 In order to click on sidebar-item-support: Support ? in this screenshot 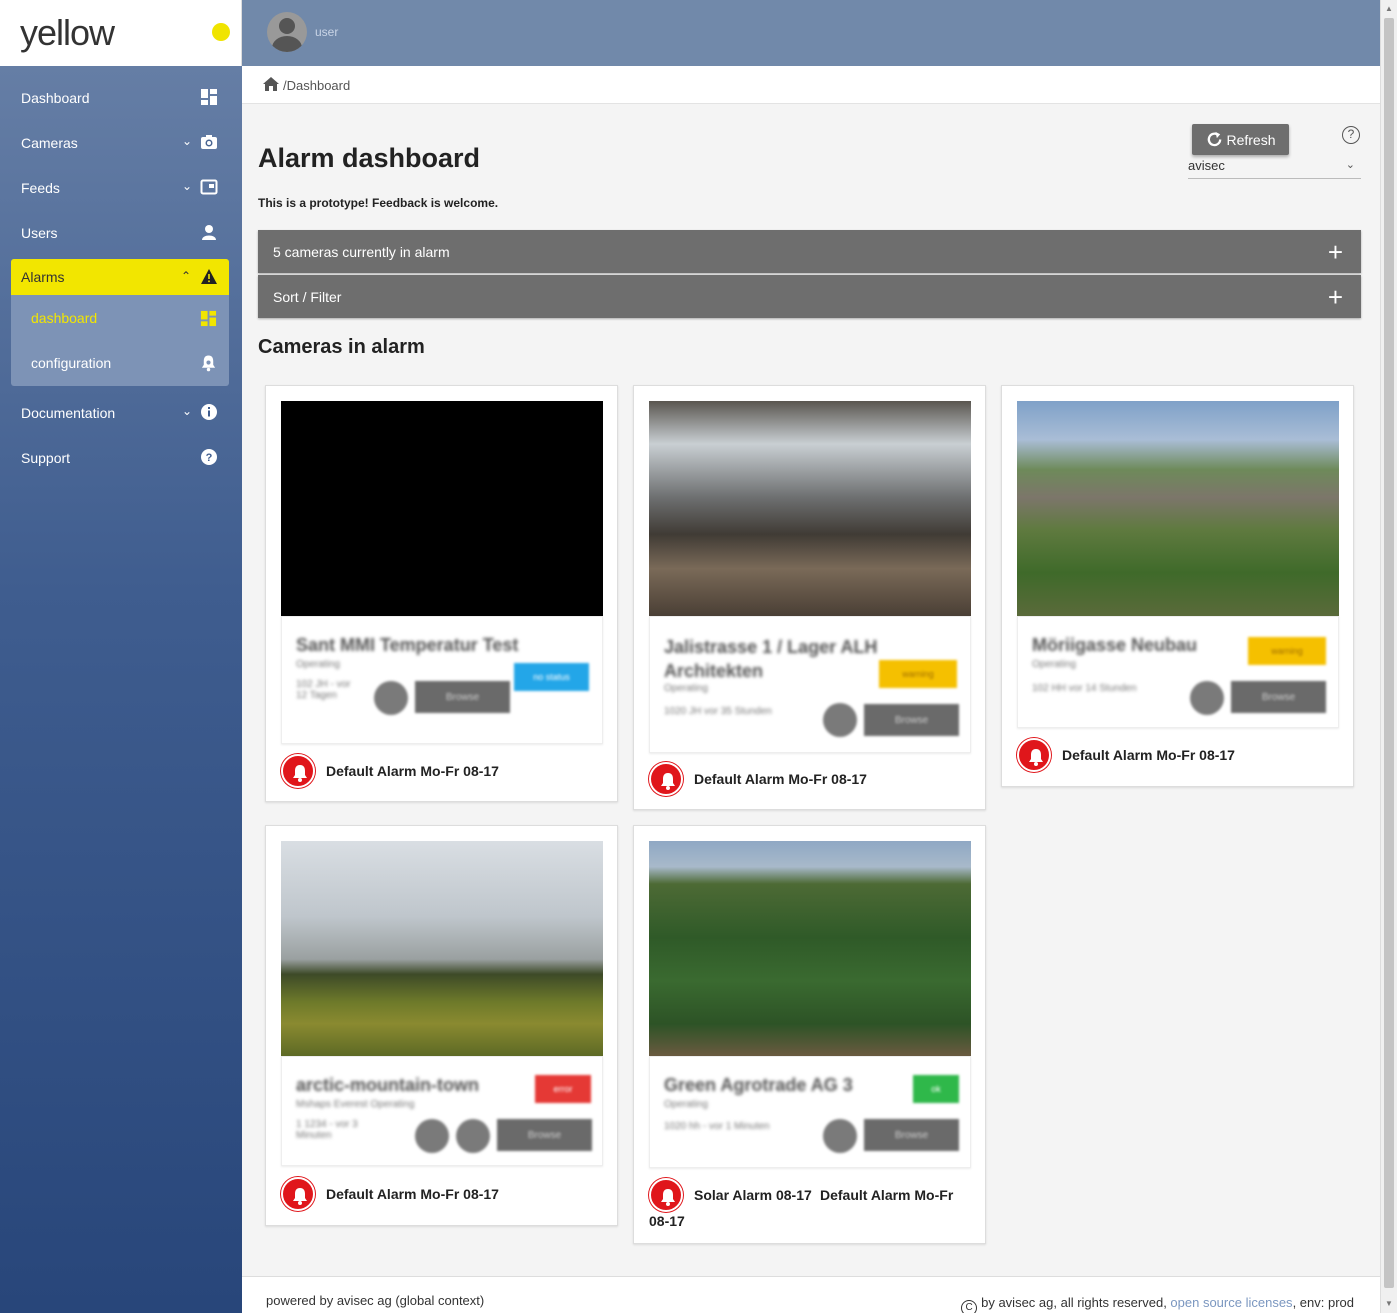, I will do `click(121, 457)`.